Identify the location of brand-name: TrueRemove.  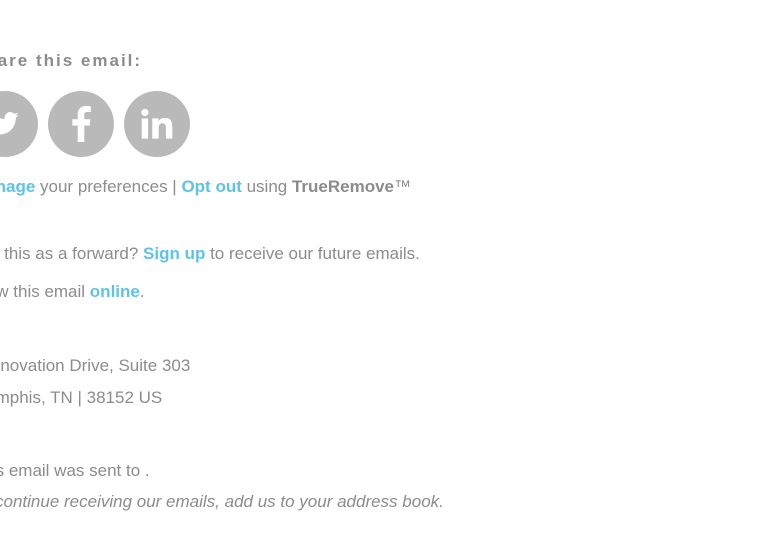
(343, 186).